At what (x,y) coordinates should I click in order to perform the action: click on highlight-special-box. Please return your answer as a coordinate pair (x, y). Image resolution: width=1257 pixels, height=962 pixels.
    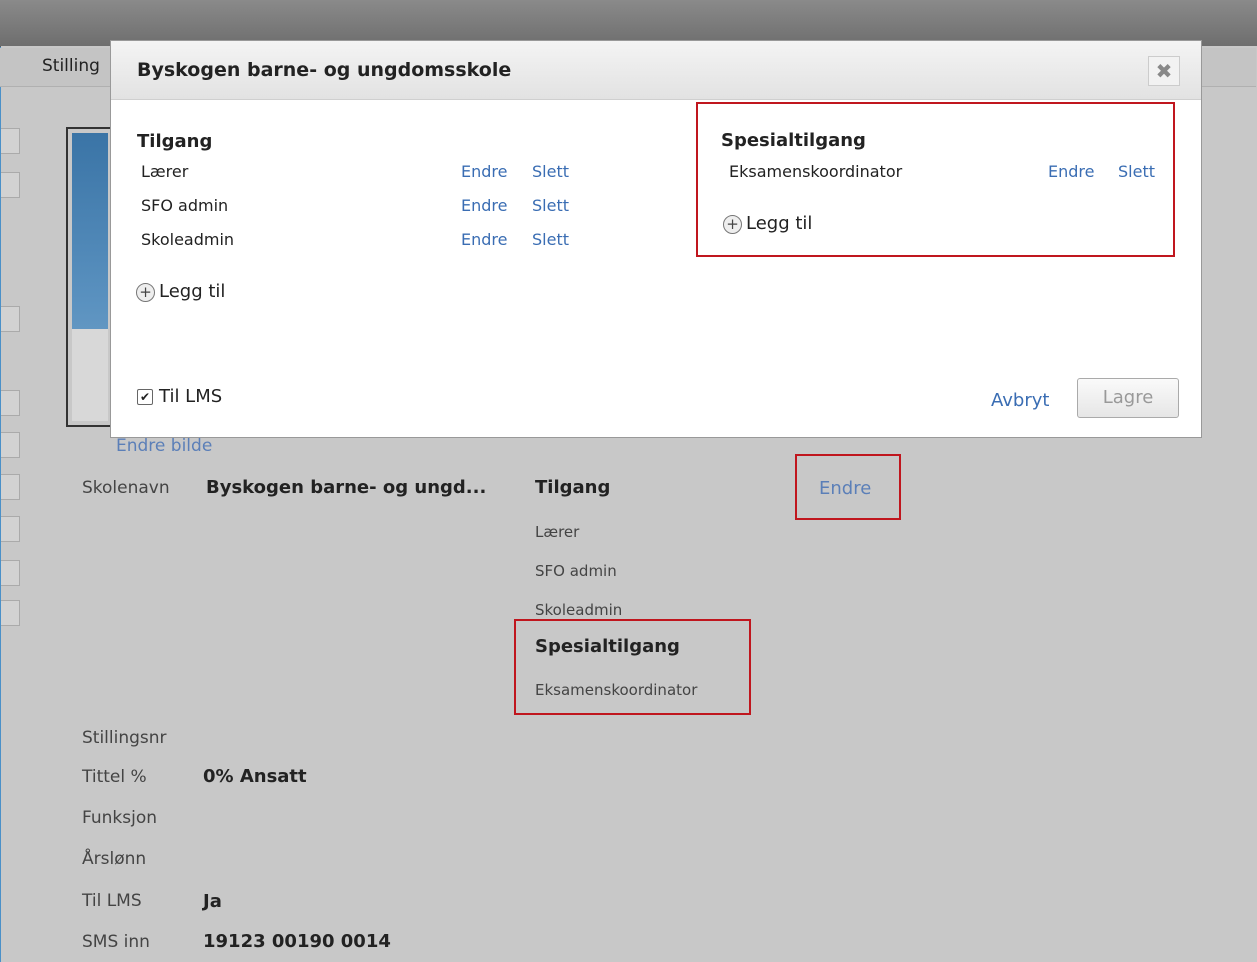
    Looking at the image, I should click on (632, 667).